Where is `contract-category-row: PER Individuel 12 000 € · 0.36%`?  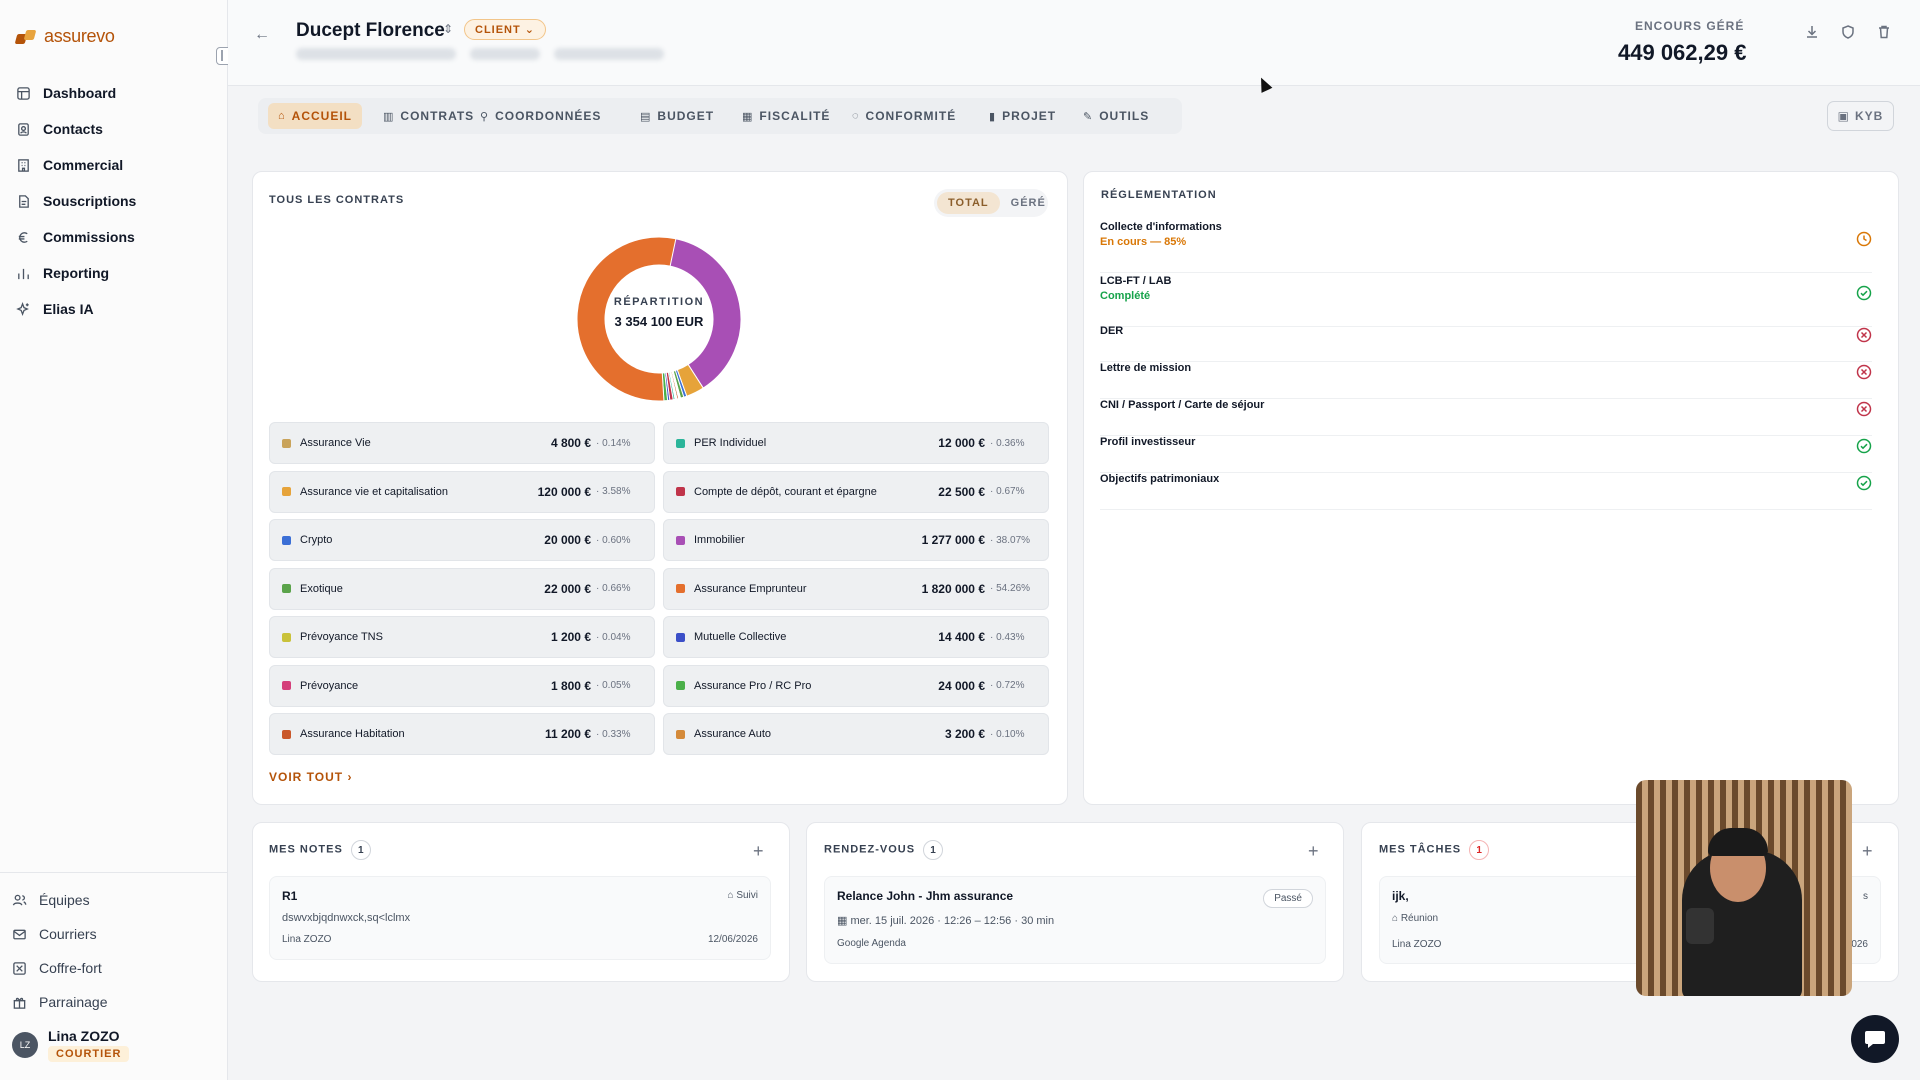
contract-category-row: PER Individuel 12 000 € · 0.36% is located at coordinates (856, 443).